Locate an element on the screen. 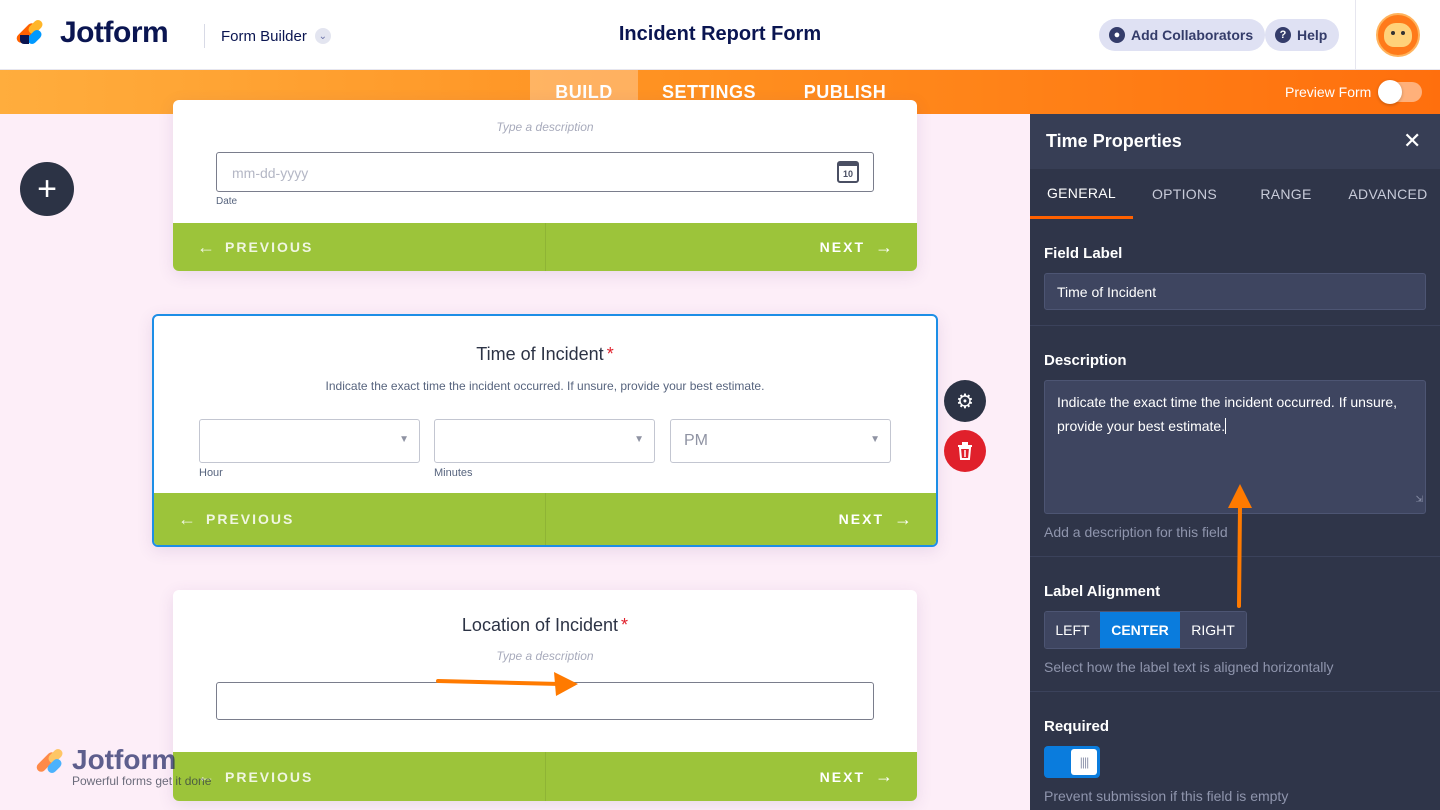 The height and width of the screenshot is (810, 1440). annotation-arrow-right-icon is located at coordinates (566, 684).